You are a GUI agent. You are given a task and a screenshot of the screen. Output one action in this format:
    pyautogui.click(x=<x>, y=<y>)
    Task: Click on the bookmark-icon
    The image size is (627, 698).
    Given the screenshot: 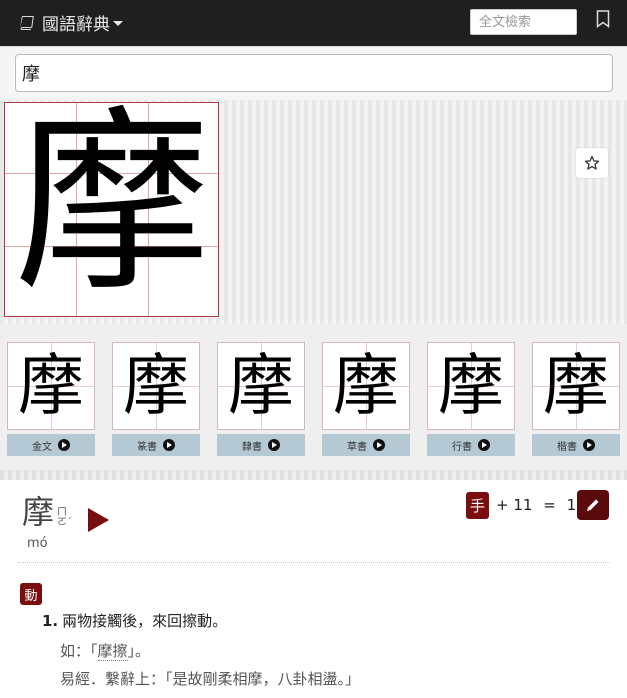 What is the action you would take?
    pyautogui.click(x=603, y=19)
    